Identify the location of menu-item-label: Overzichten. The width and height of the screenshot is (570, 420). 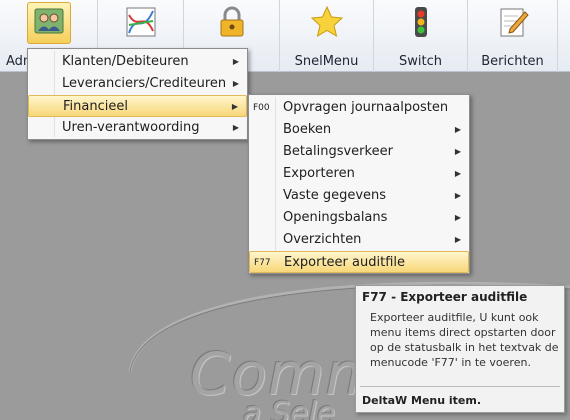
(322, 239).